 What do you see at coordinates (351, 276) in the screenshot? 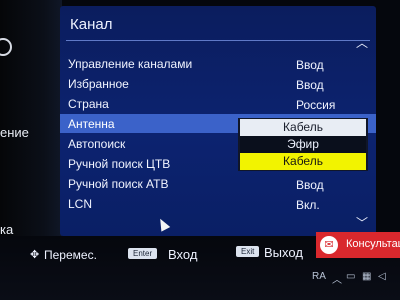
I see `battery-icon: ▭` at bounding box center [351, 276].